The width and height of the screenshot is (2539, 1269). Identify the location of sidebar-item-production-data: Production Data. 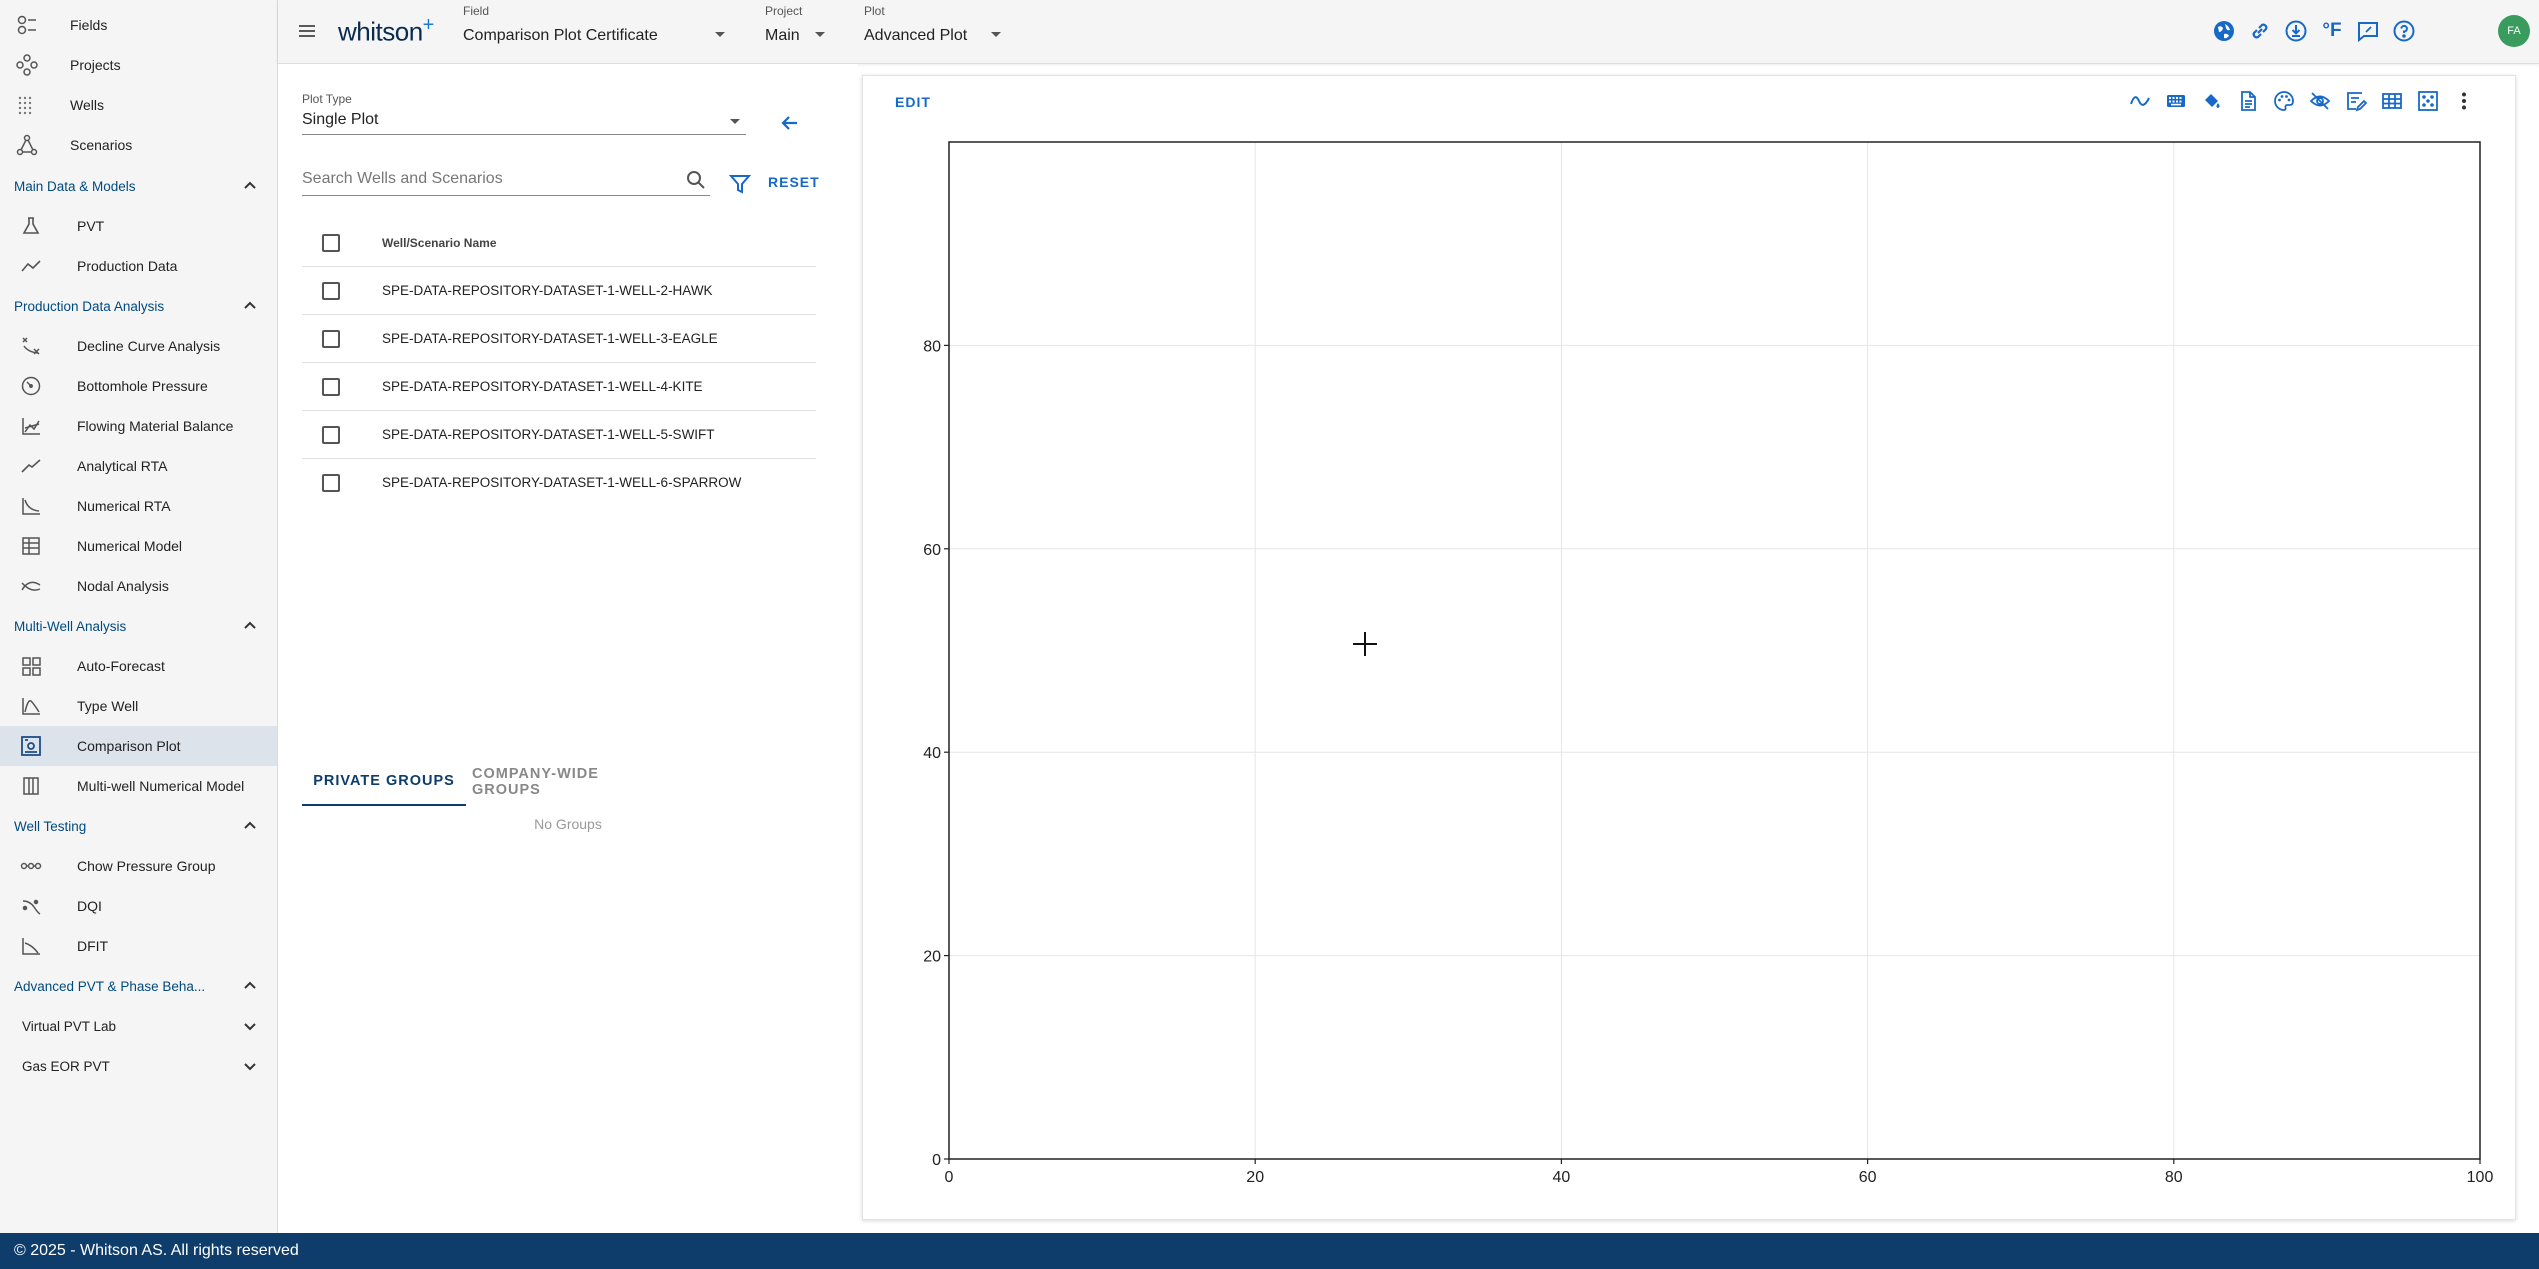
(138, 266).